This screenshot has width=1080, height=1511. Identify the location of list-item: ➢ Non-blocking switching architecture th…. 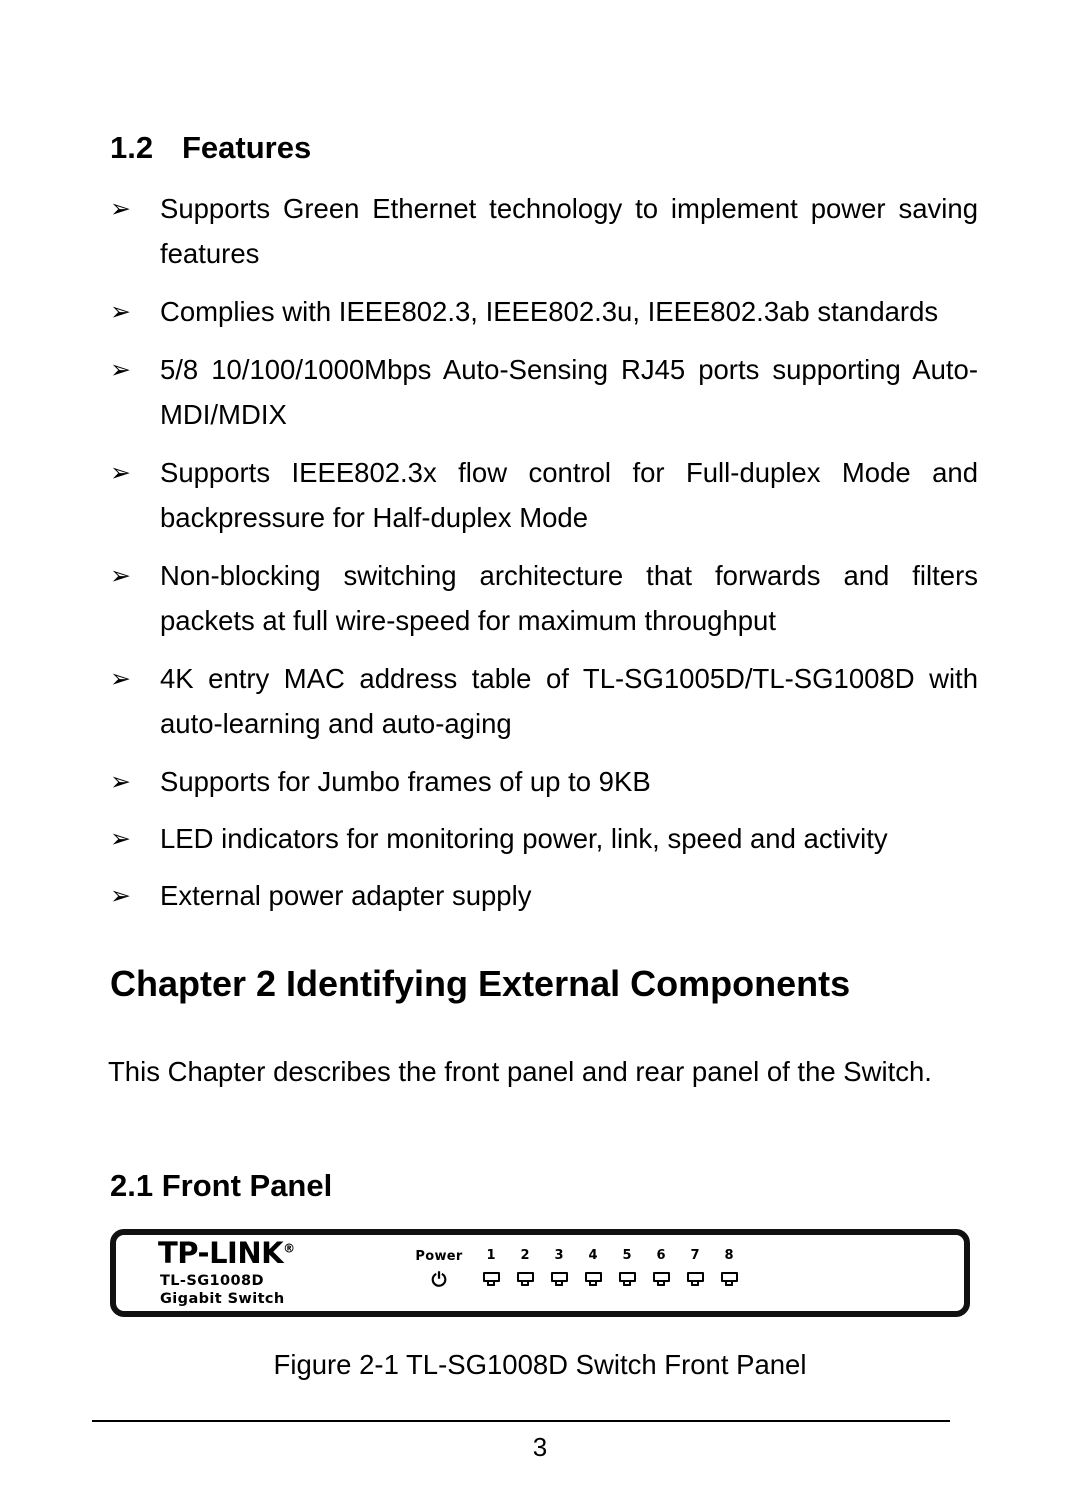
(543, 598).